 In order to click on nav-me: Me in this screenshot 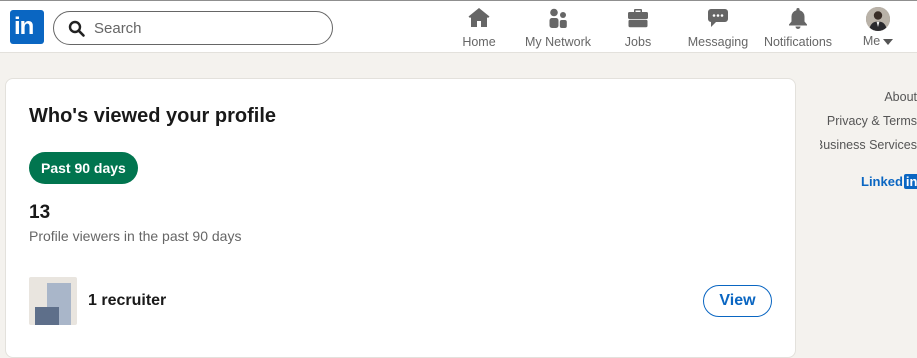, I will do `click(878, 29)`.